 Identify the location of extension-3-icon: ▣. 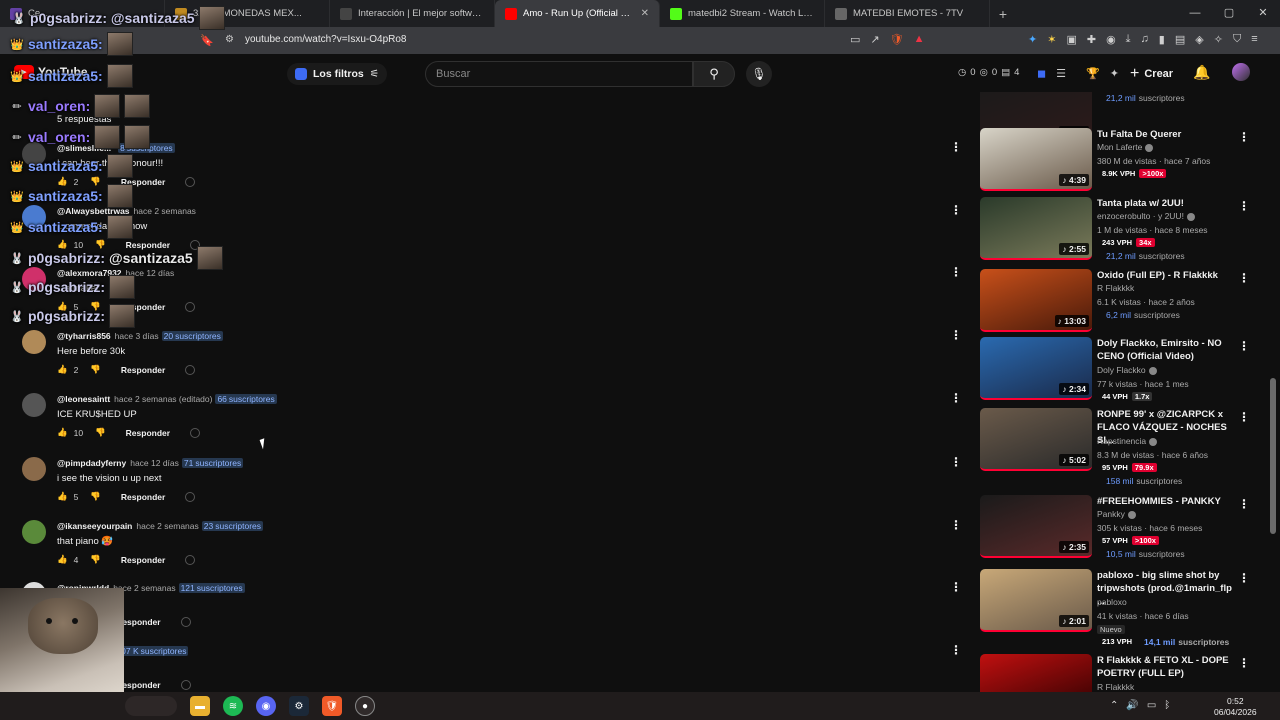
(1071, 39).